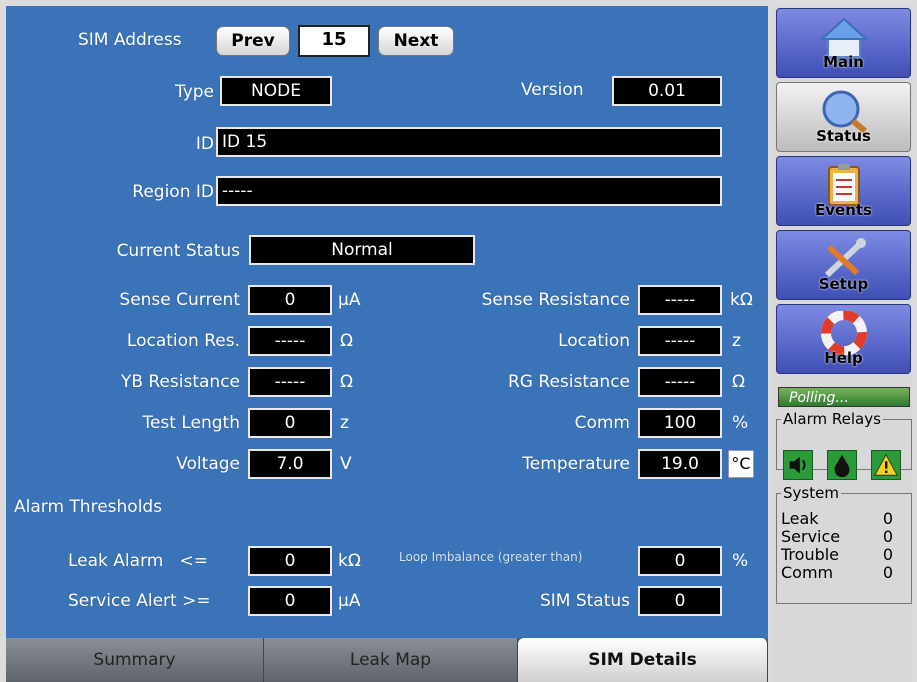 This screenshot has height=682, width=917. I want to click on warning-icon, so click(886, 465).